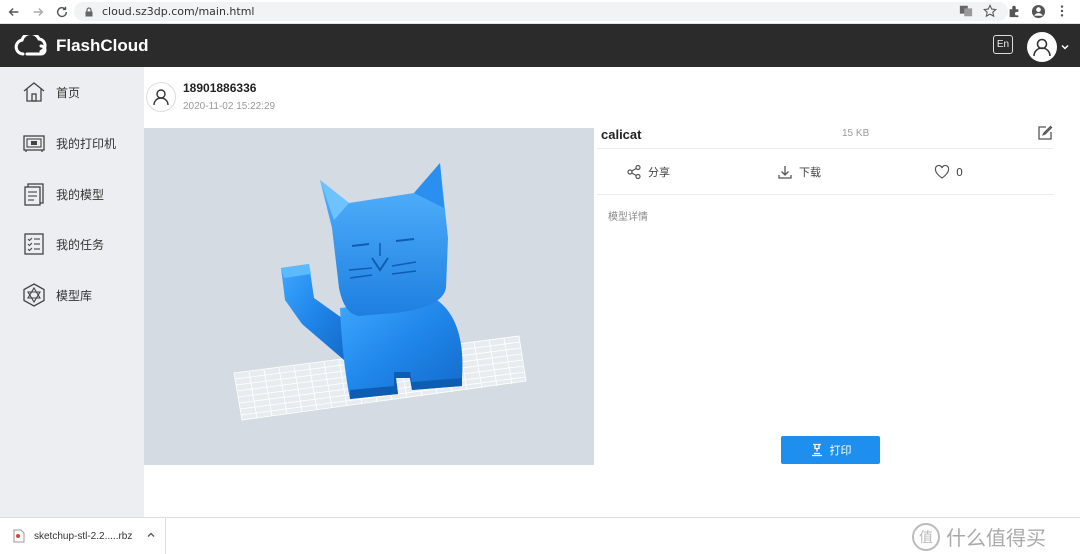 The width and height of the screenshot is (1080, 554). Describe the element at coordinates (785, 172) in the screenshot. I see `download-icon` at that location.